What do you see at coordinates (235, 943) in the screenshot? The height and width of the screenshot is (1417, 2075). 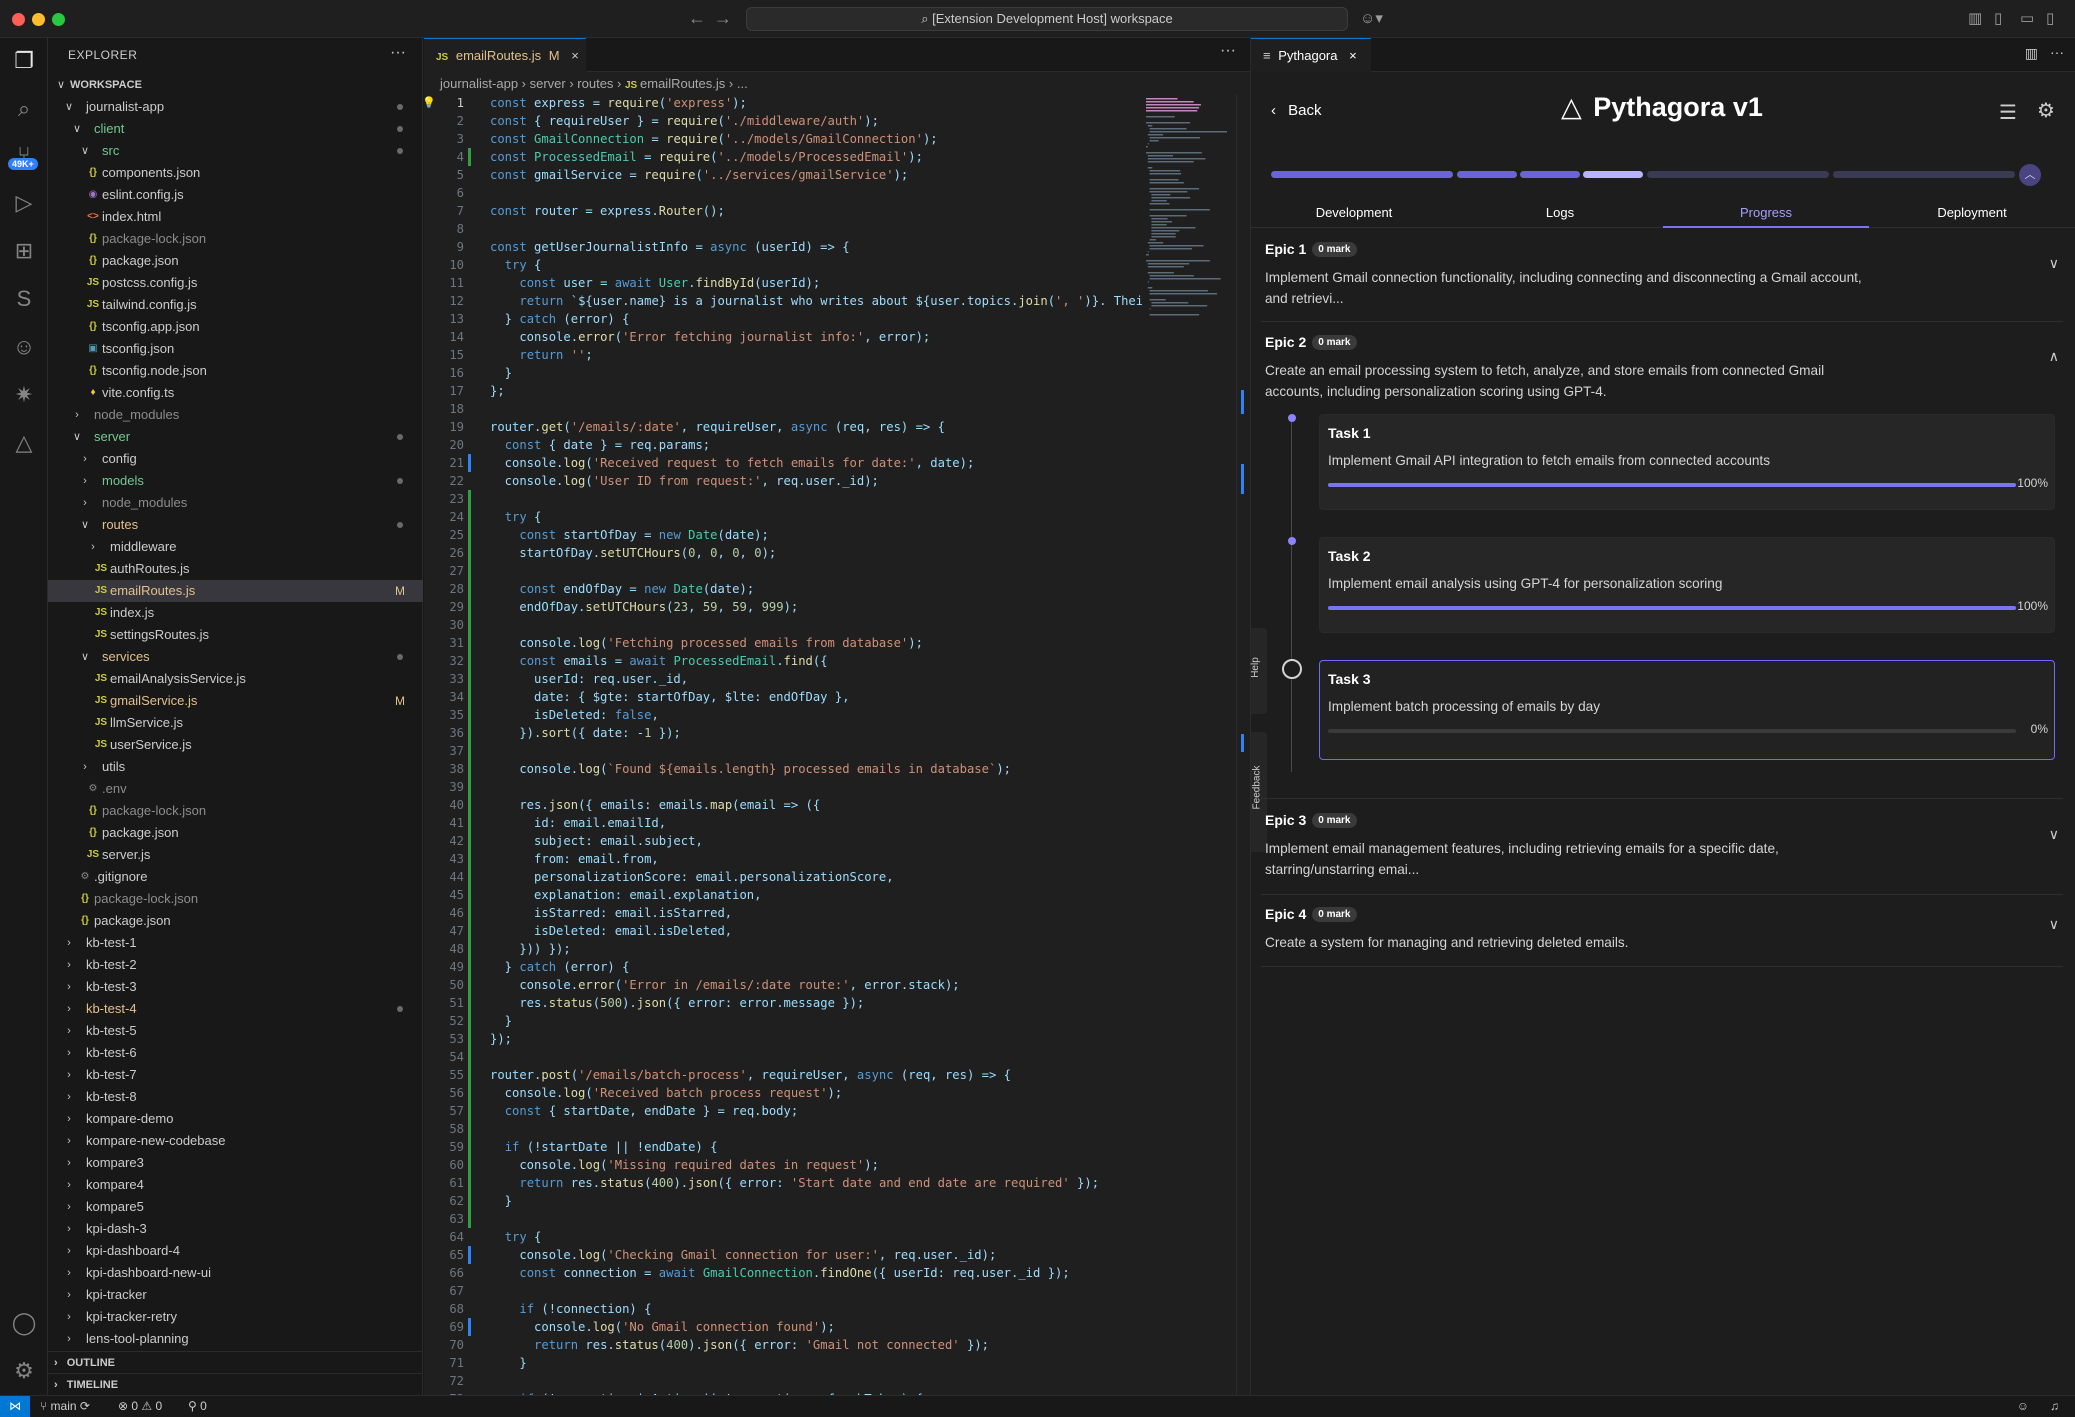 I see `folder-item: › kb-test-1` at bounding box center [235, 943].